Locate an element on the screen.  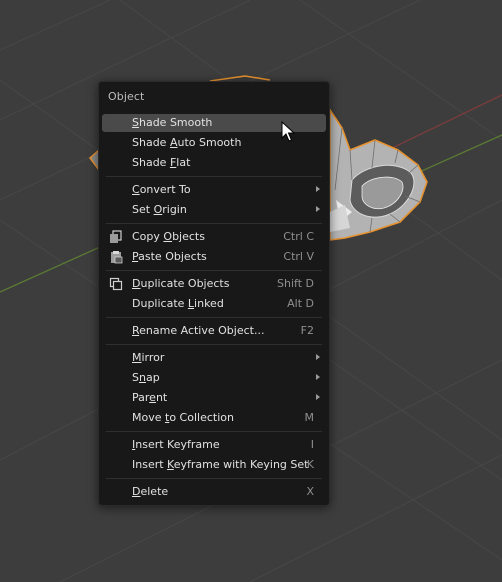
menu-item-insert-keyframe: Insert Keyframe I is located at coordinates (214, 445).